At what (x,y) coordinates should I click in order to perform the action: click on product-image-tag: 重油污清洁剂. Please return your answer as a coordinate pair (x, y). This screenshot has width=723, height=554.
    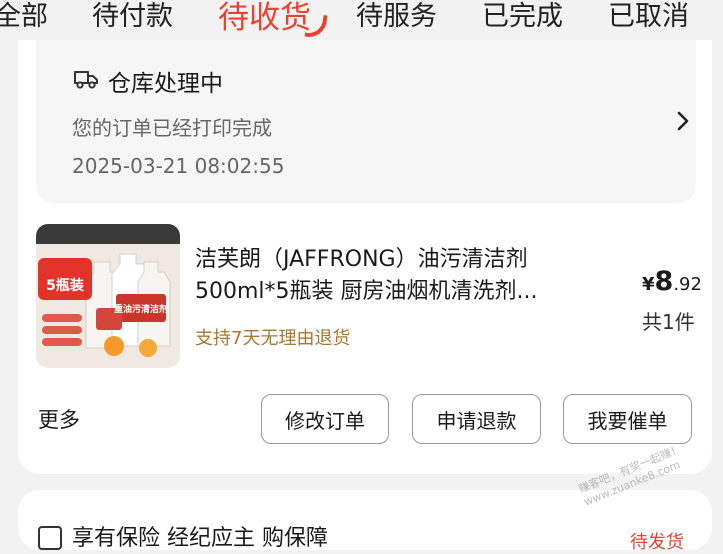
    Looking at the image, I should click on (141, 309).